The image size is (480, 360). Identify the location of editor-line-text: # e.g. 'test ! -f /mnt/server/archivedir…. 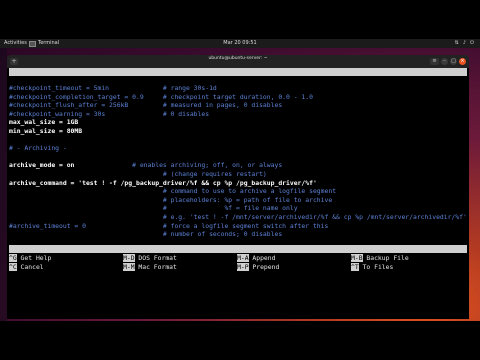
(238, 217).